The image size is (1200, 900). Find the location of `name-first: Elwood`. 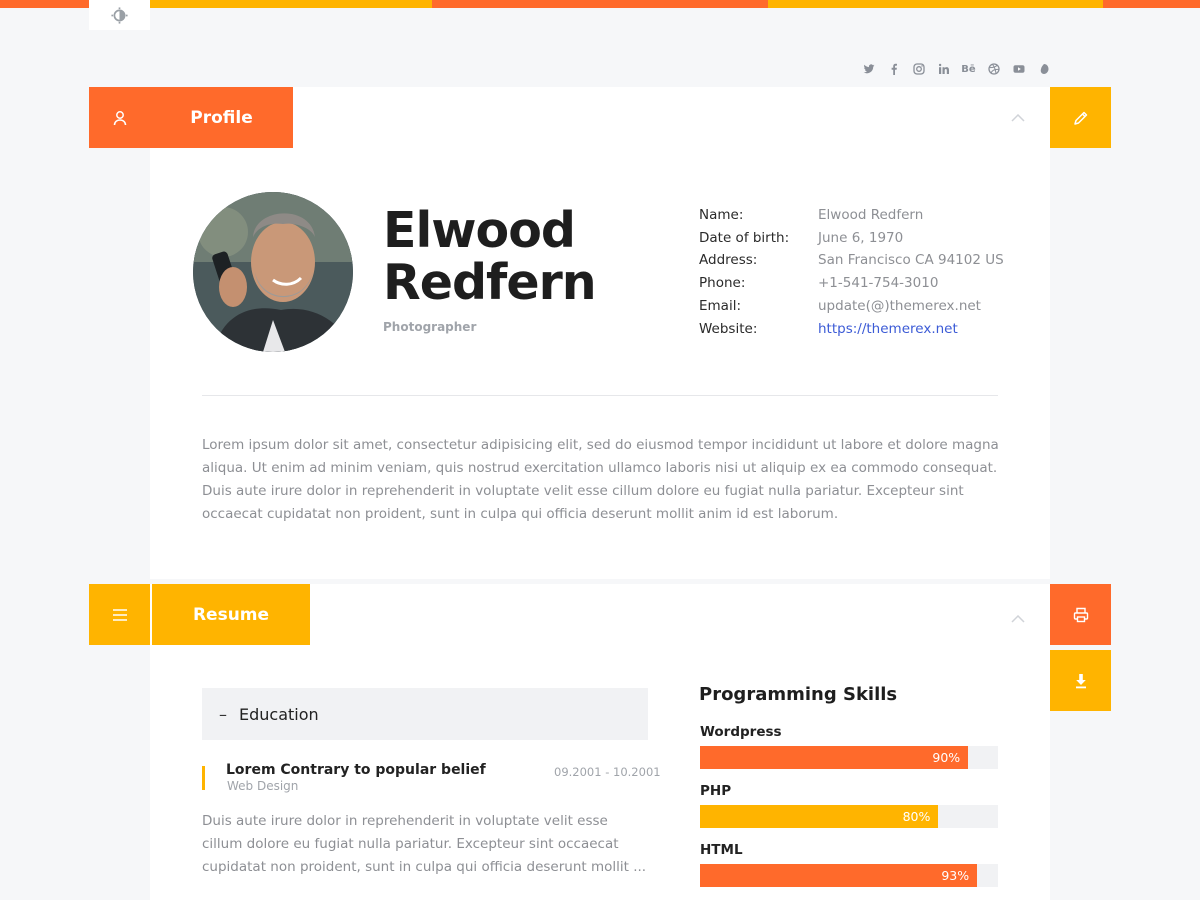

name-first: Elwood is located at coordinates (479, 230).